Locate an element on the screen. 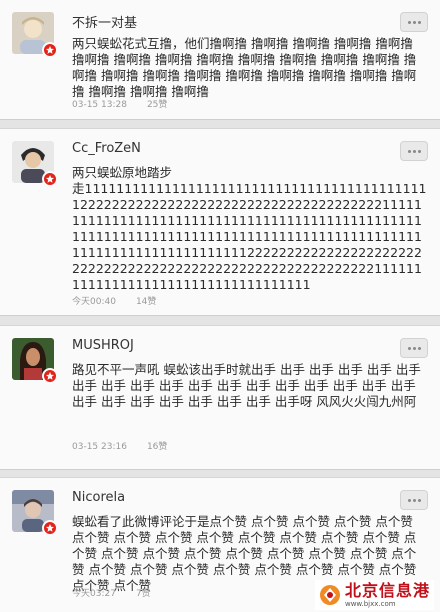 Image resolution: width=440 pixels, height=612 pixels. watermark: 北京信息港 www.bjxx.com is located at coordinates (374, 595).